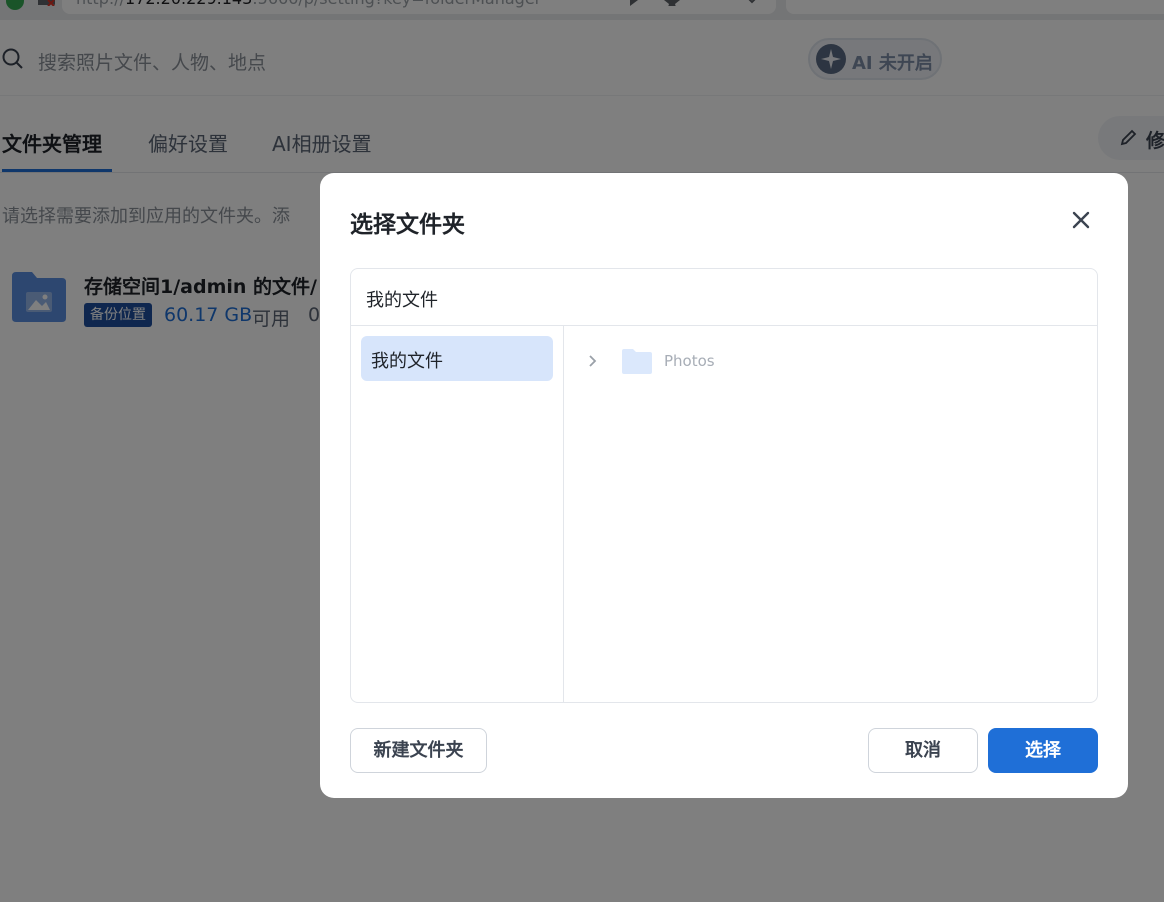 The width and height of the screenshot is (1164, 902). Describe the element at coordinates (407, 361) in the screenshot. I see `location-label: 我的文件` at that location.